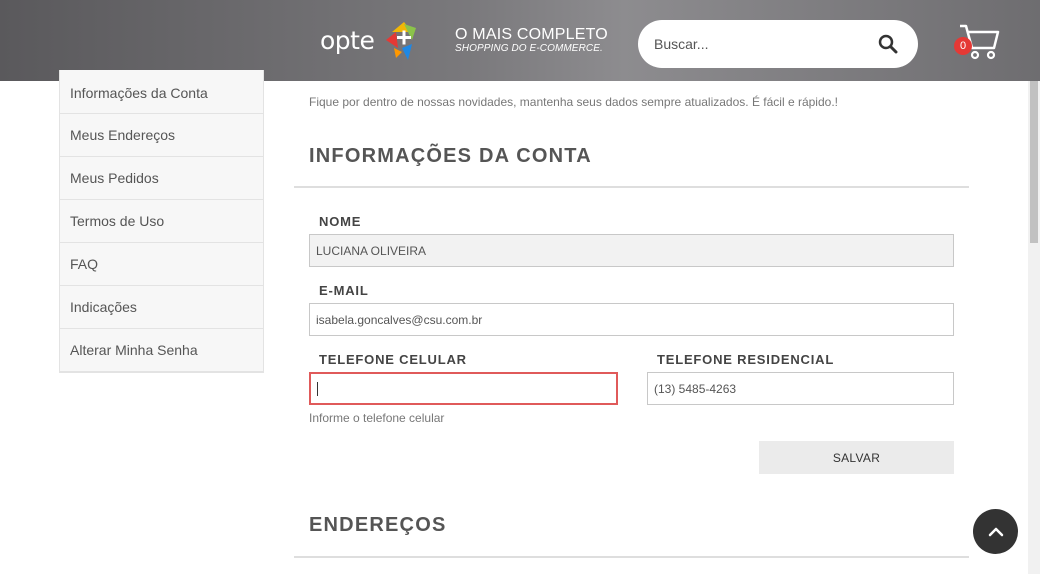 This screenshot has width=1040, height=574. What do you see at coordinates (529, 48) in the screenshot?
I see `tagline-sub: SHOPPING DO E-COMMERCE.` at bounding box center [529, 48].